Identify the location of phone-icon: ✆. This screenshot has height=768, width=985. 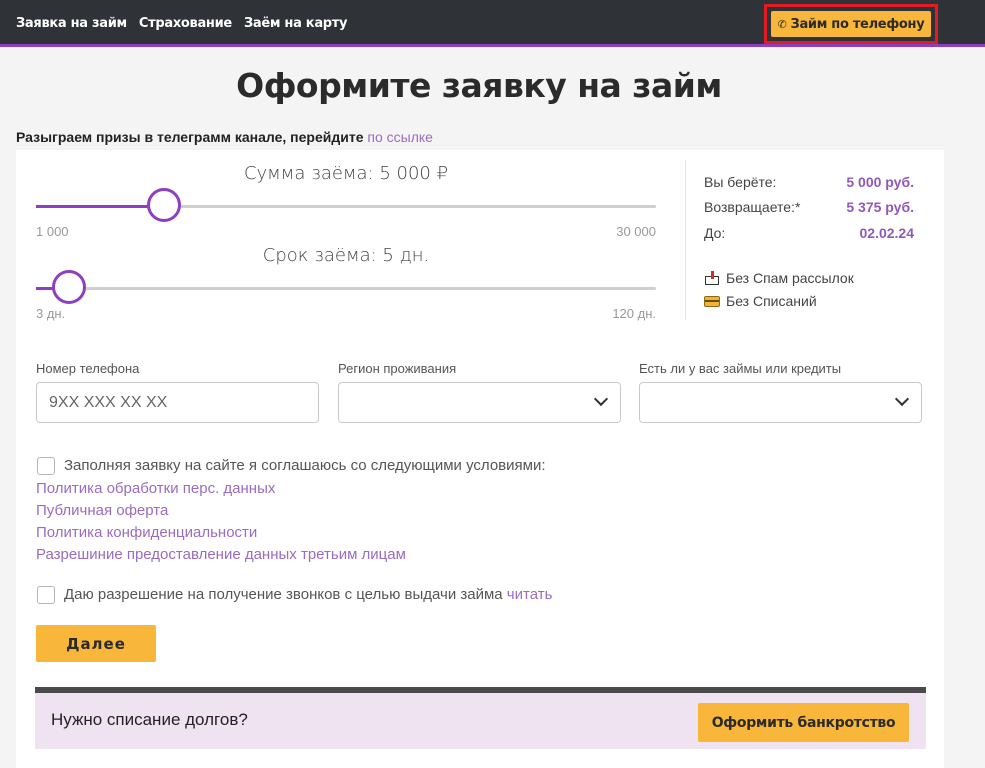
(782, 24).